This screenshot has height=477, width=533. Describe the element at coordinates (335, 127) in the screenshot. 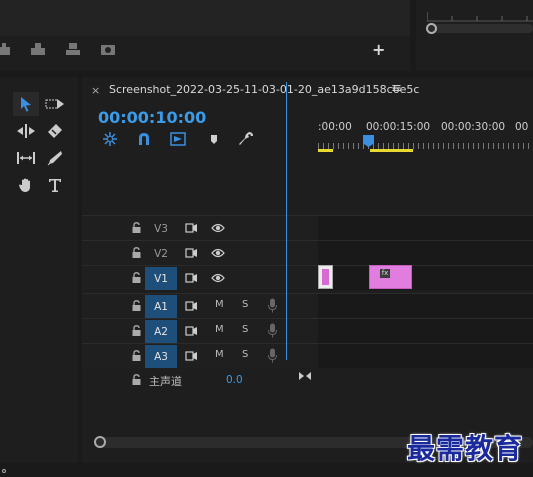

I see `ruler-label: :00:00` at that location.